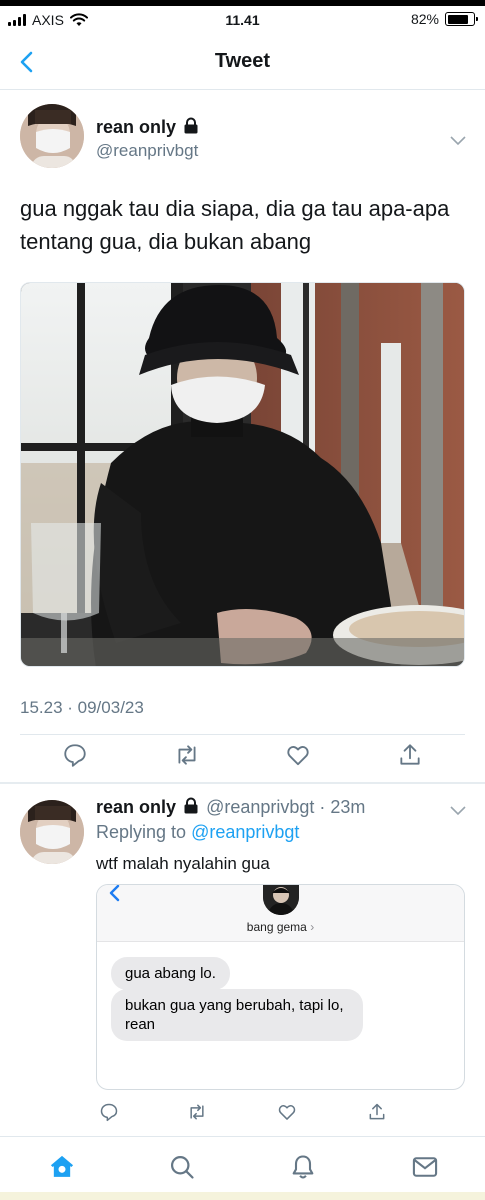  What do you see at coordinates (136, 807) in the screenshot?
I see `reply-author-name: rean only` at bounding box center [136, 807].